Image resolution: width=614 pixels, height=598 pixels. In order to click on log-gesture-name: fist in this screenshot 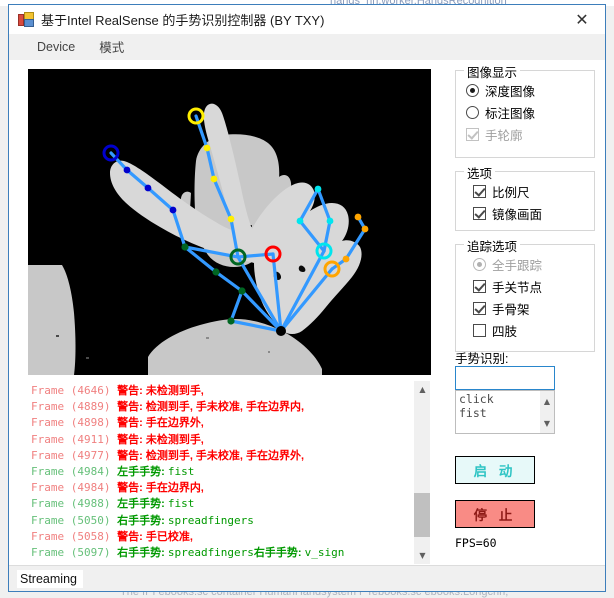, I will do `click(181, 504)`.